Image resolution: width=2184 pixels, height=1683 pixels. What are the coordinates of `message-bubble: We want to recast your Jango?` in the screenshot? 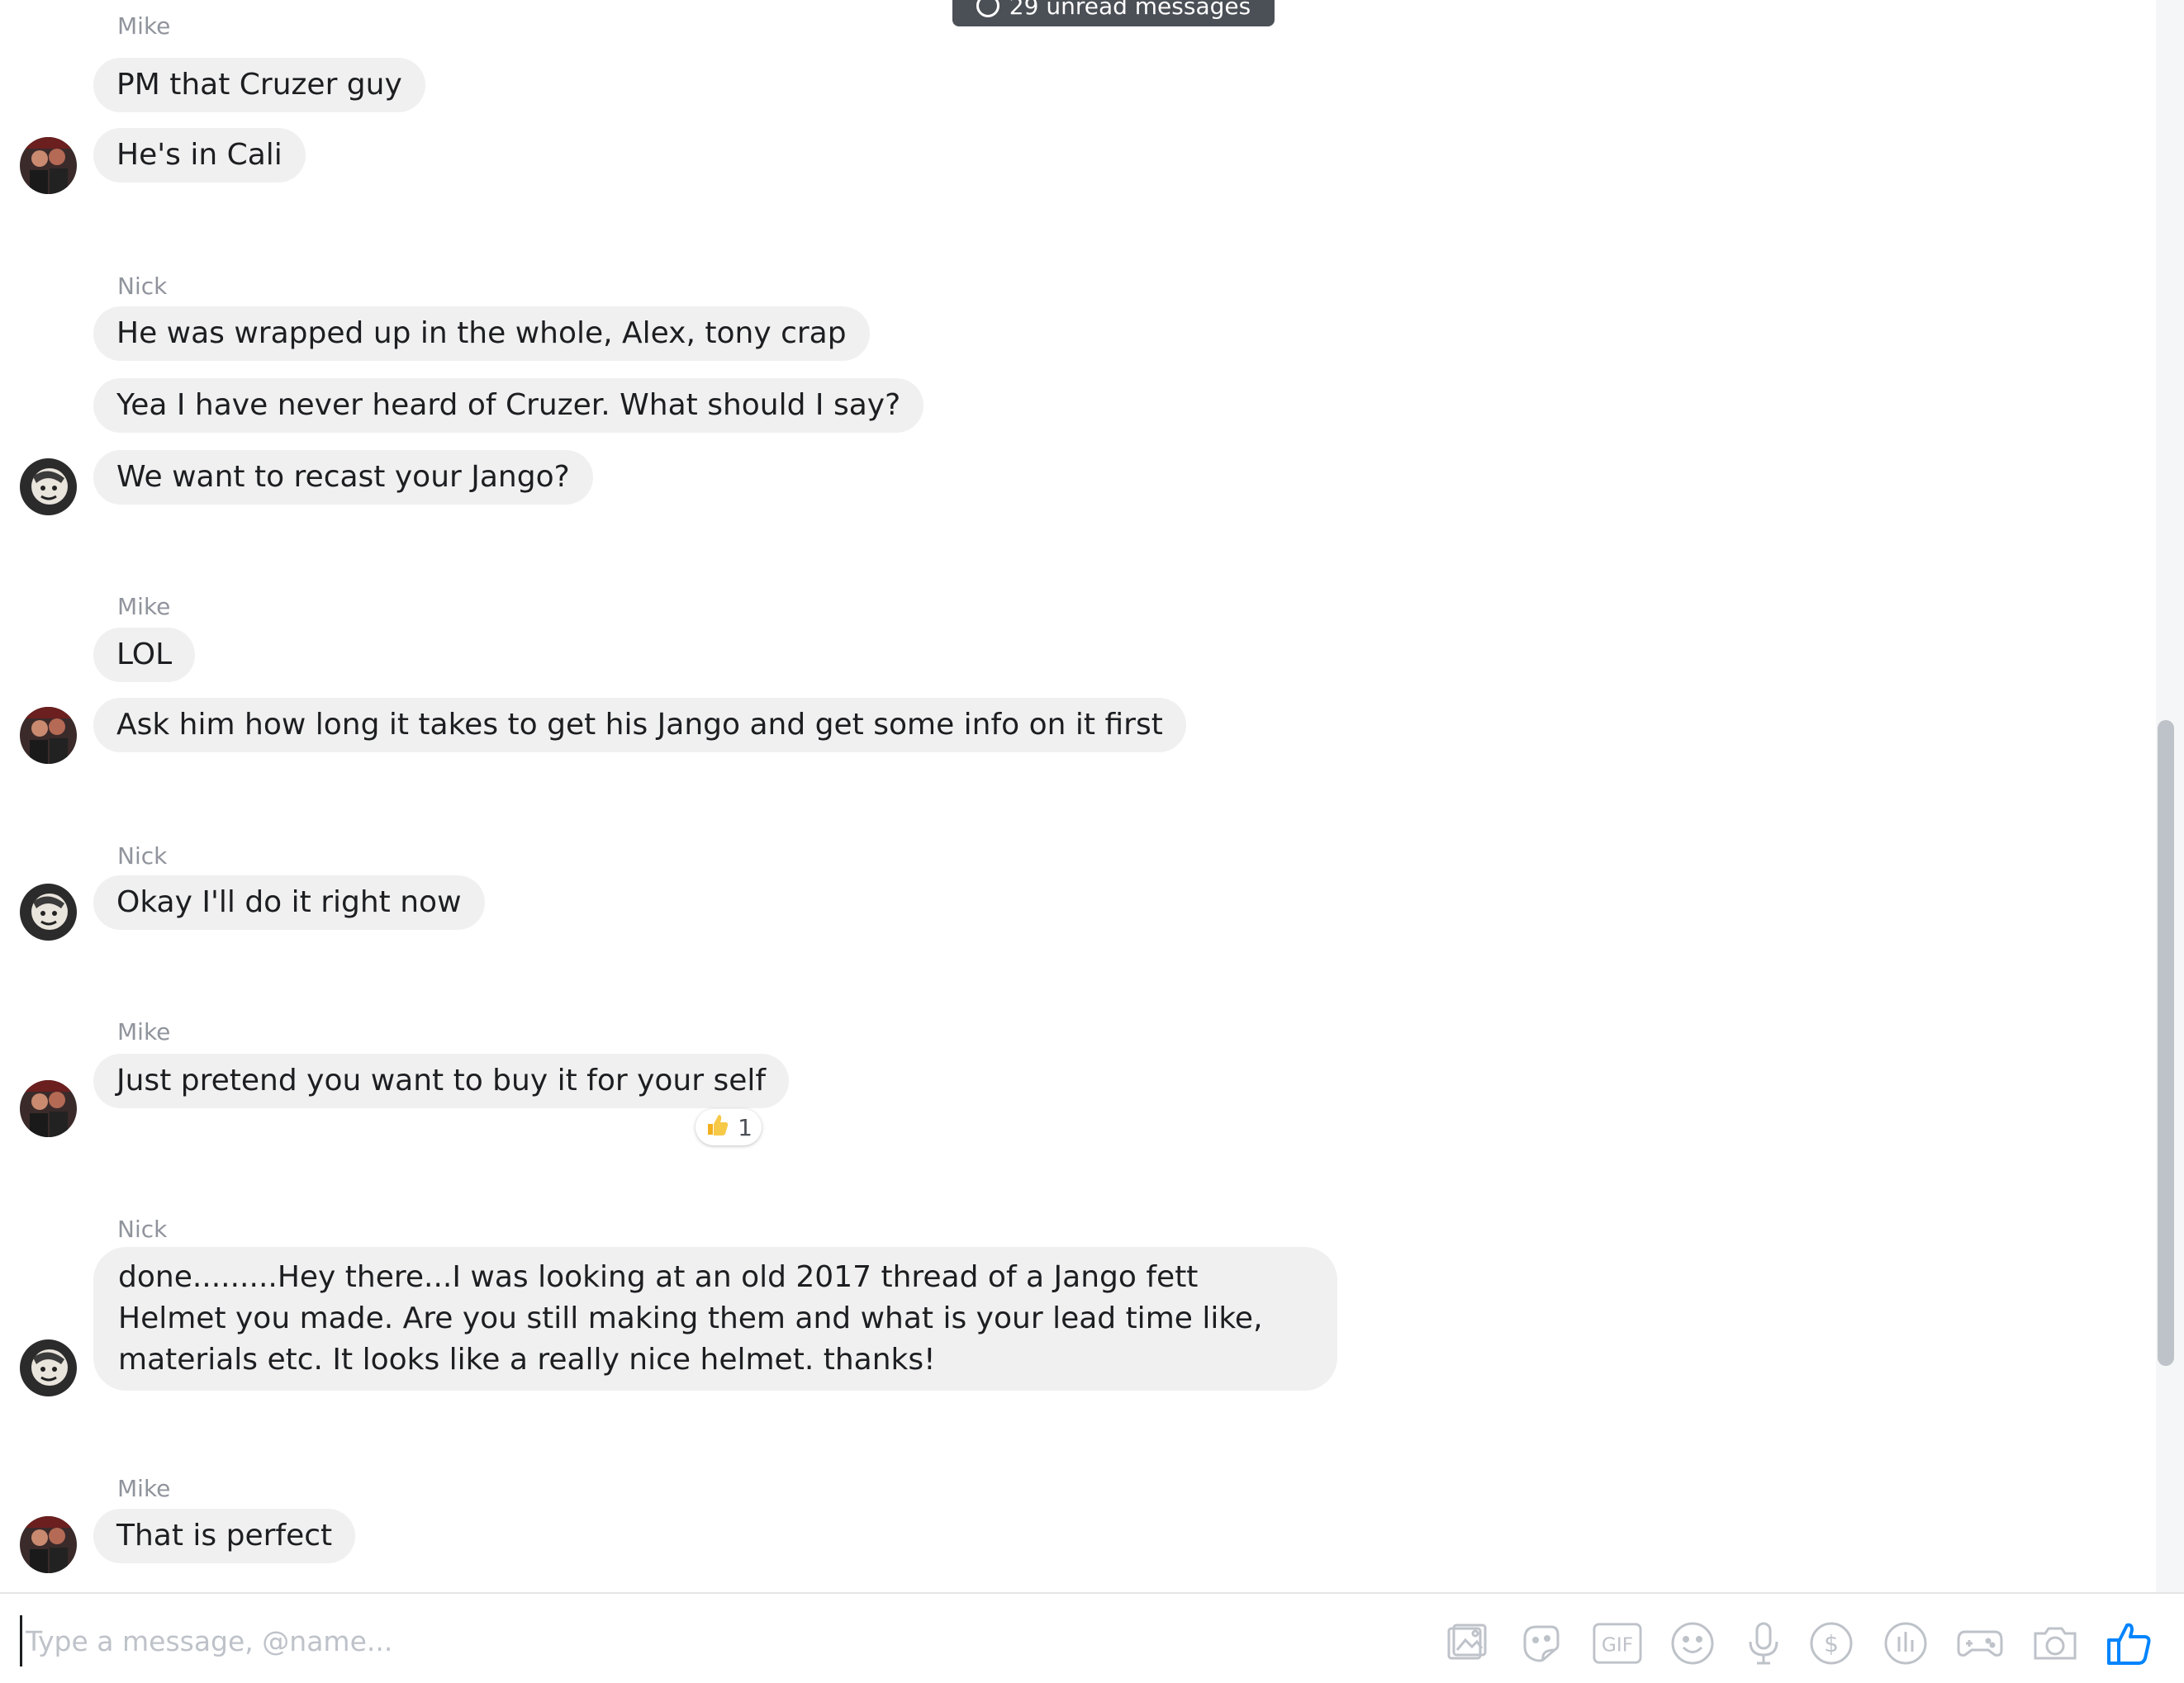 It's located at (343, 478).